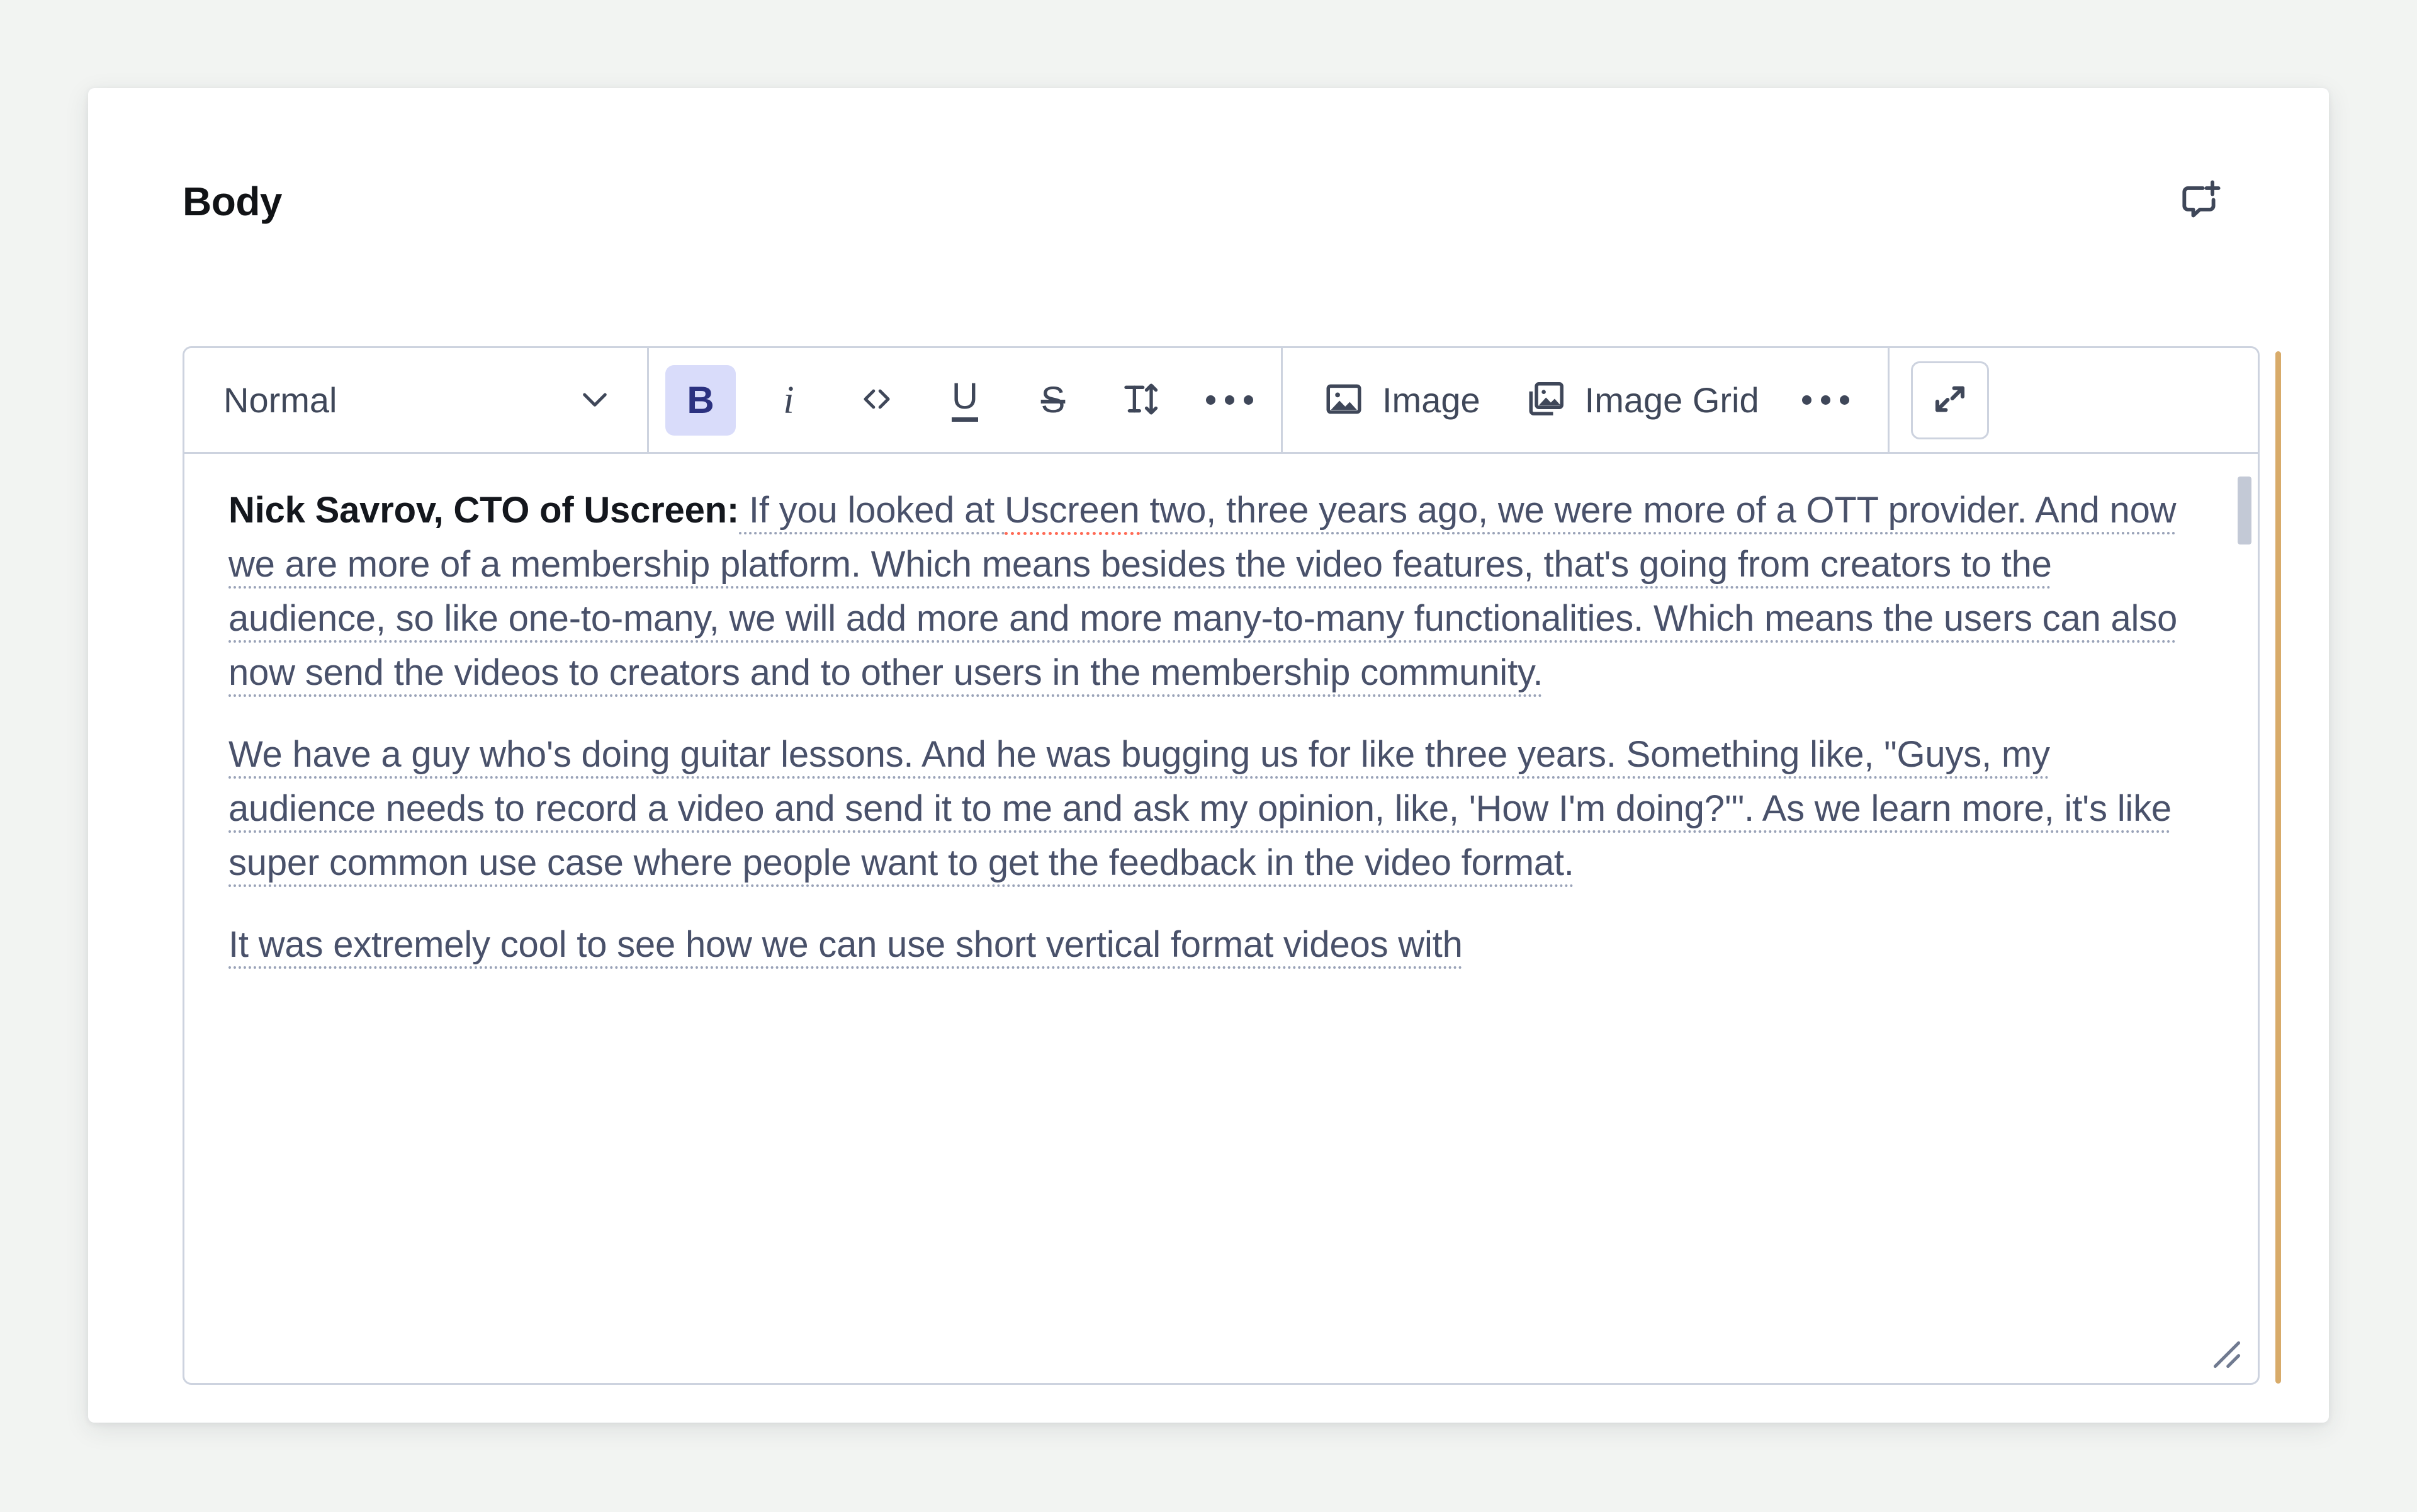 The image size is (2417, 1512). I want to click on italic-button: i, so click(788, 400).